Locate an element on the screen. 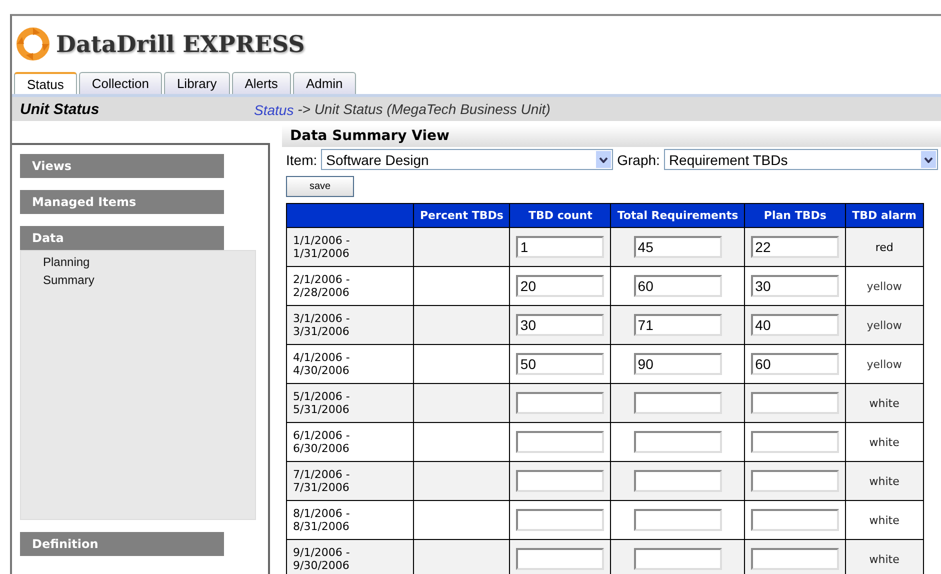 The height and width of the screenshot is (574, 941). sidebar-section-header: Views is located at coordinates (122, 166).